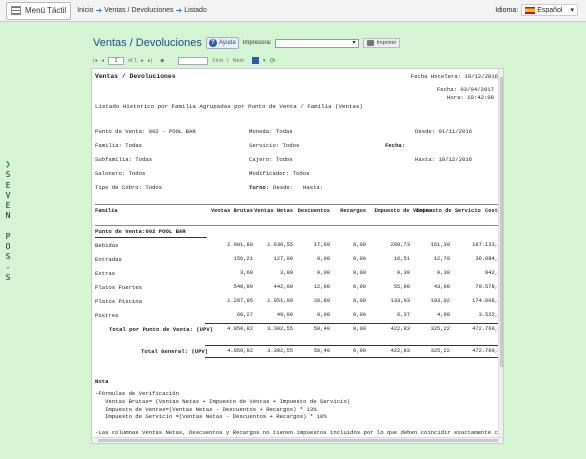 The height and width of the screenshot is (459, 586). What do you see at coordinates (395, 145) in the screenshot?
I see `filter-fecha: Fecha:` at bounding box center [395, 145].